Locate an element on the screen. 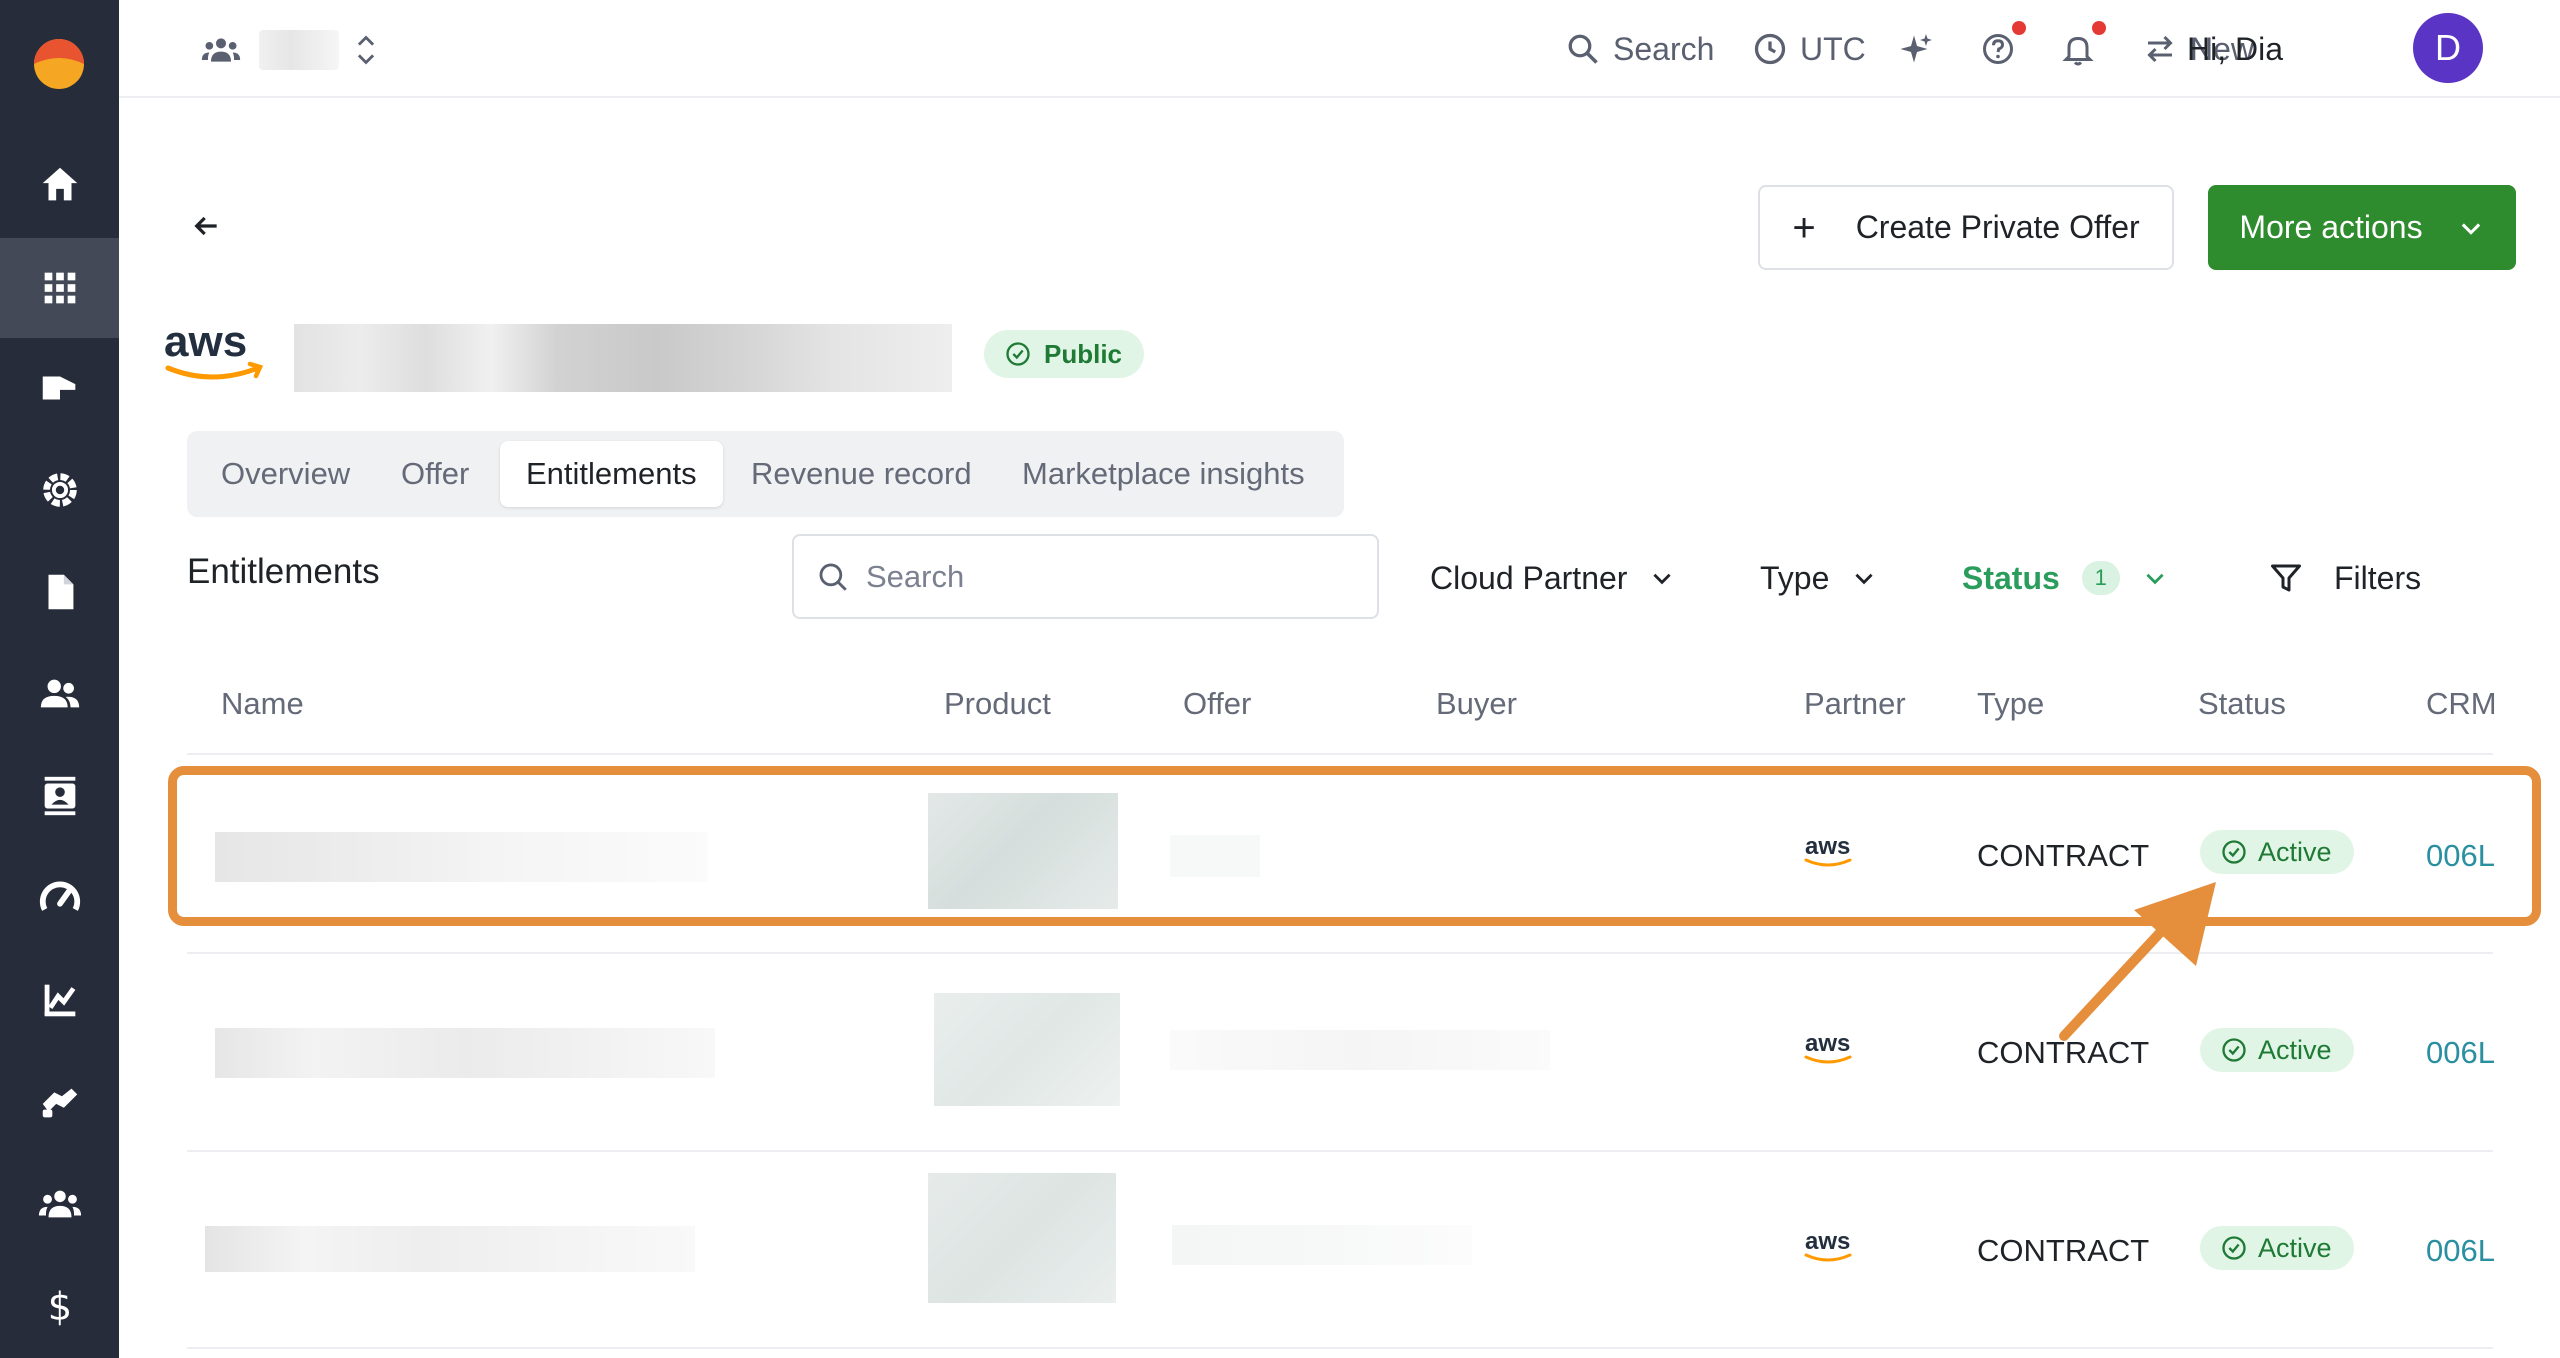  more-actions-label: More actions is located at coordinates (2331, 227).